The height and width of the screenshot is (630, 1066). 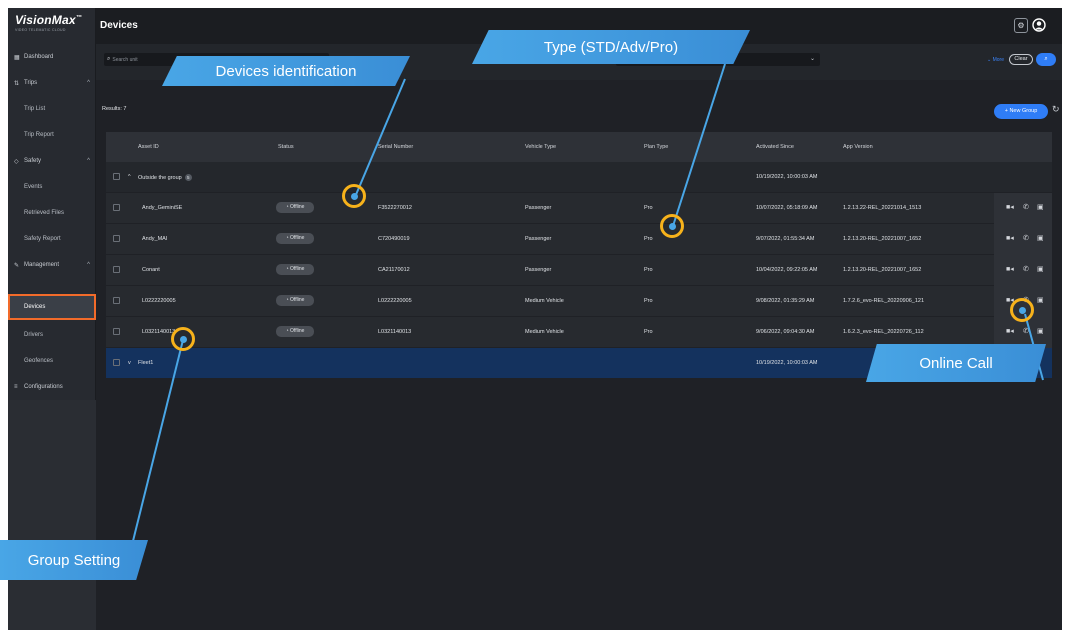 What do you see at coordinates (52, 335) in the screenshot?
I see `sidebar-item-drivers: Drivers` at bounding box center [52, 335].